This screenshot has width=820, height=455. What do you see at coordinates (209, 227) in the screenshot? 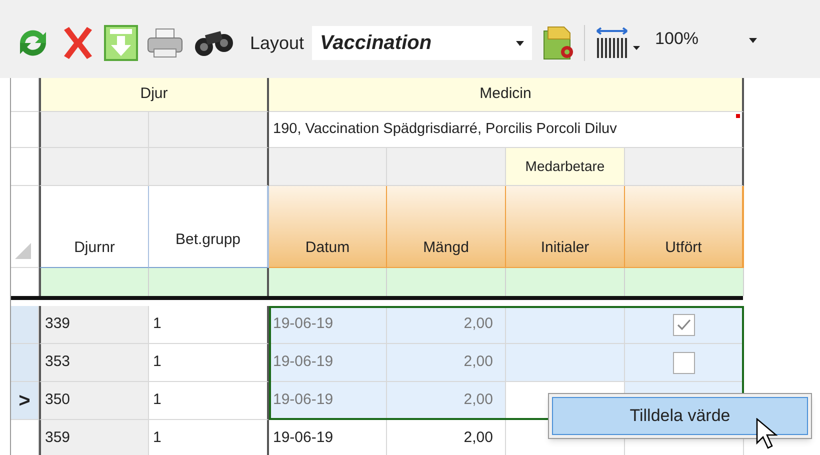
I see `column-header: Bet.grupp` at bounding box center [209, 227].